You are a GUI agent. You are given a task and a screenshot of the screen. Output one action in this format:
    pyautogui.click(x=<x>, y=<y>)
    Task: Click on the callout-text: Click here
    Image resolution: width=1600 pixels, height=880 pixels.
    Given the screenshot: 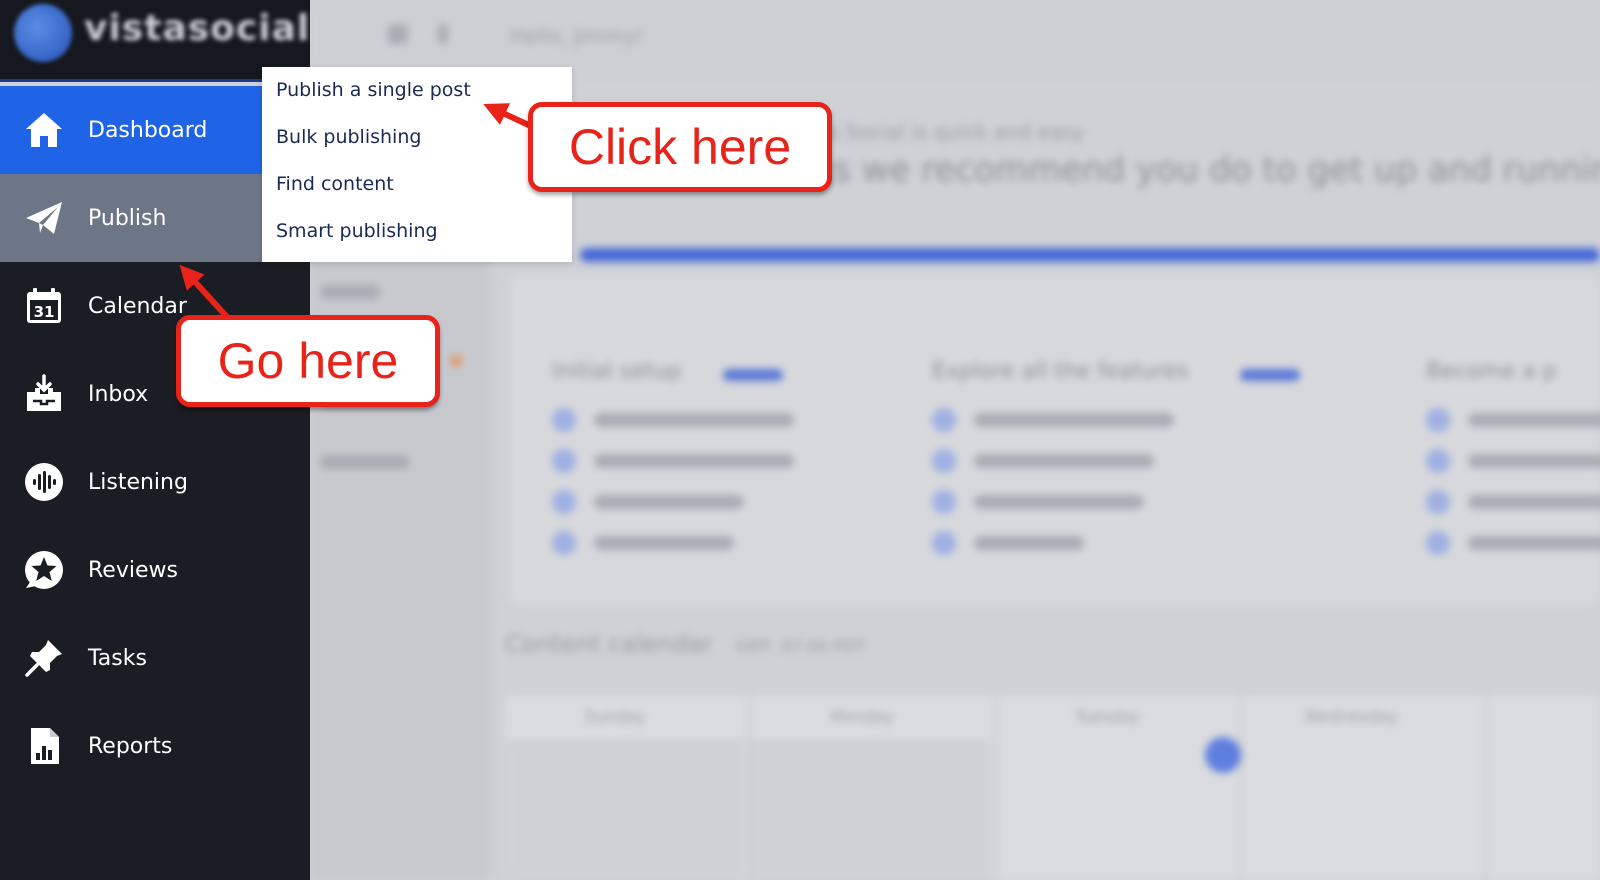 What is the action you would take?
    pyautogui.click(x=680, y=147)
    